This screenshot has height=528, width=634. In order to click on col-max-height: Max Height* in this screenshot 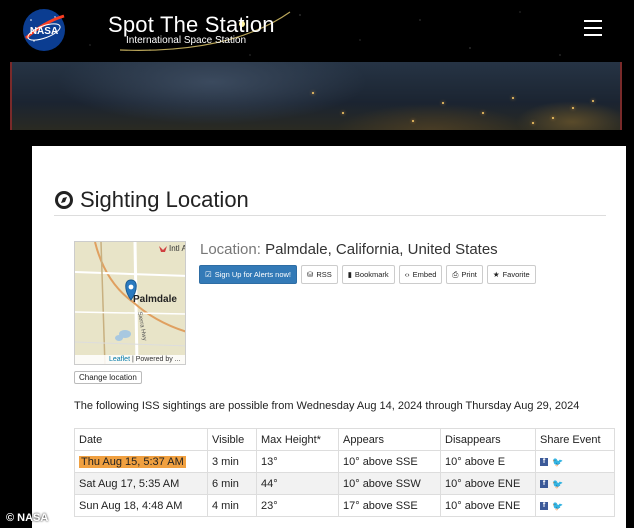, I will do `click(297, 439)`.